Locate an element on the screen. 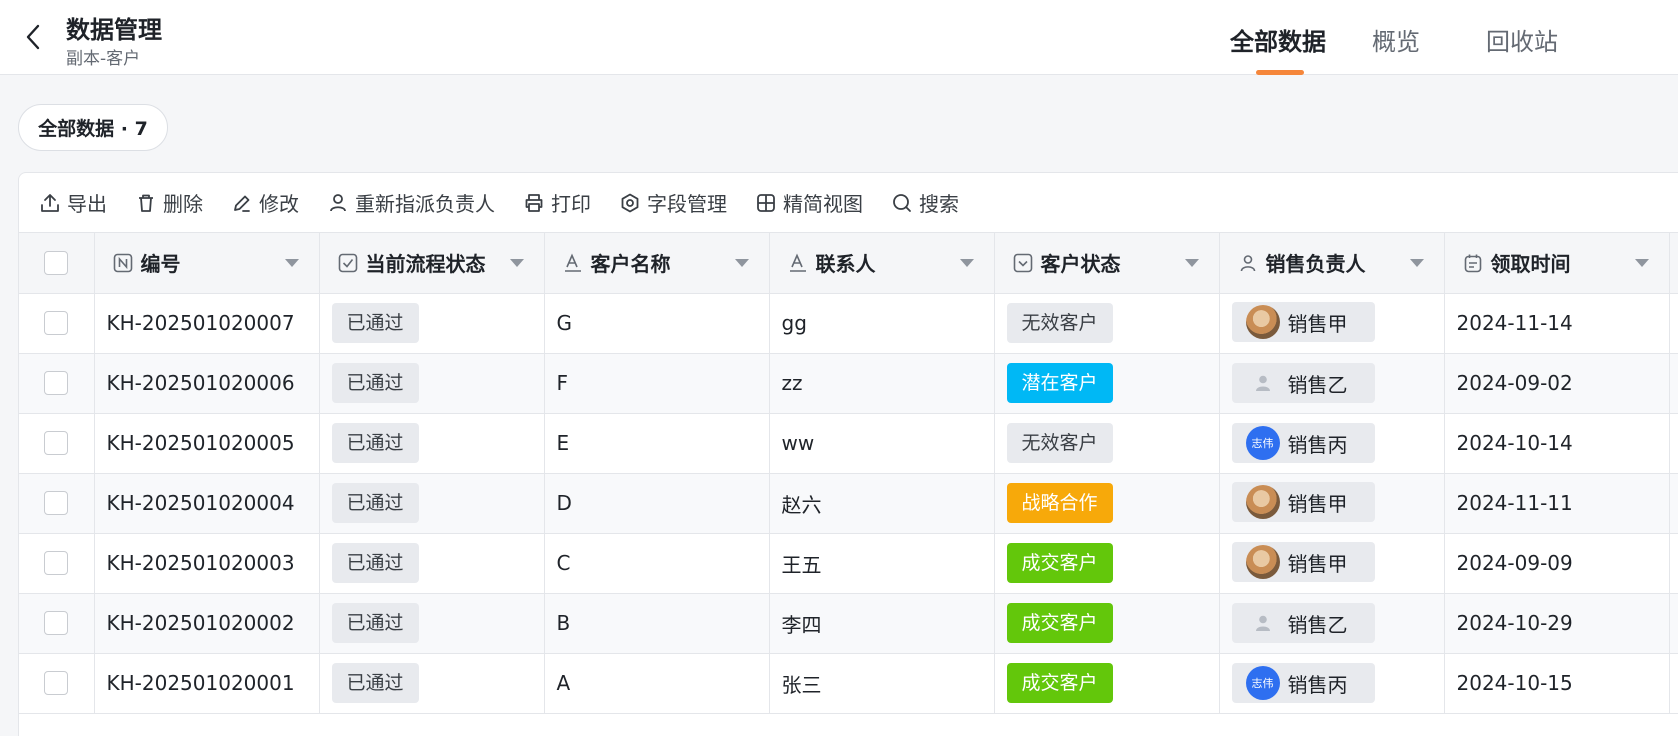 Image resolution: width=1678 pixels, height=736 pixels. grid-icon is located at coordinates (766, 202).